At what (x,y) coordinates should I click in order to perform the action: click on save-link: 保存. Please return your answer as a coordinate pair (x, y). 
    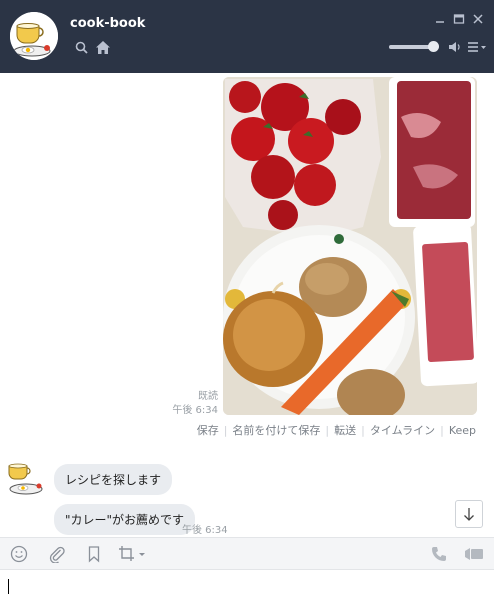
    Looking at the image, I should click on (208, 430).